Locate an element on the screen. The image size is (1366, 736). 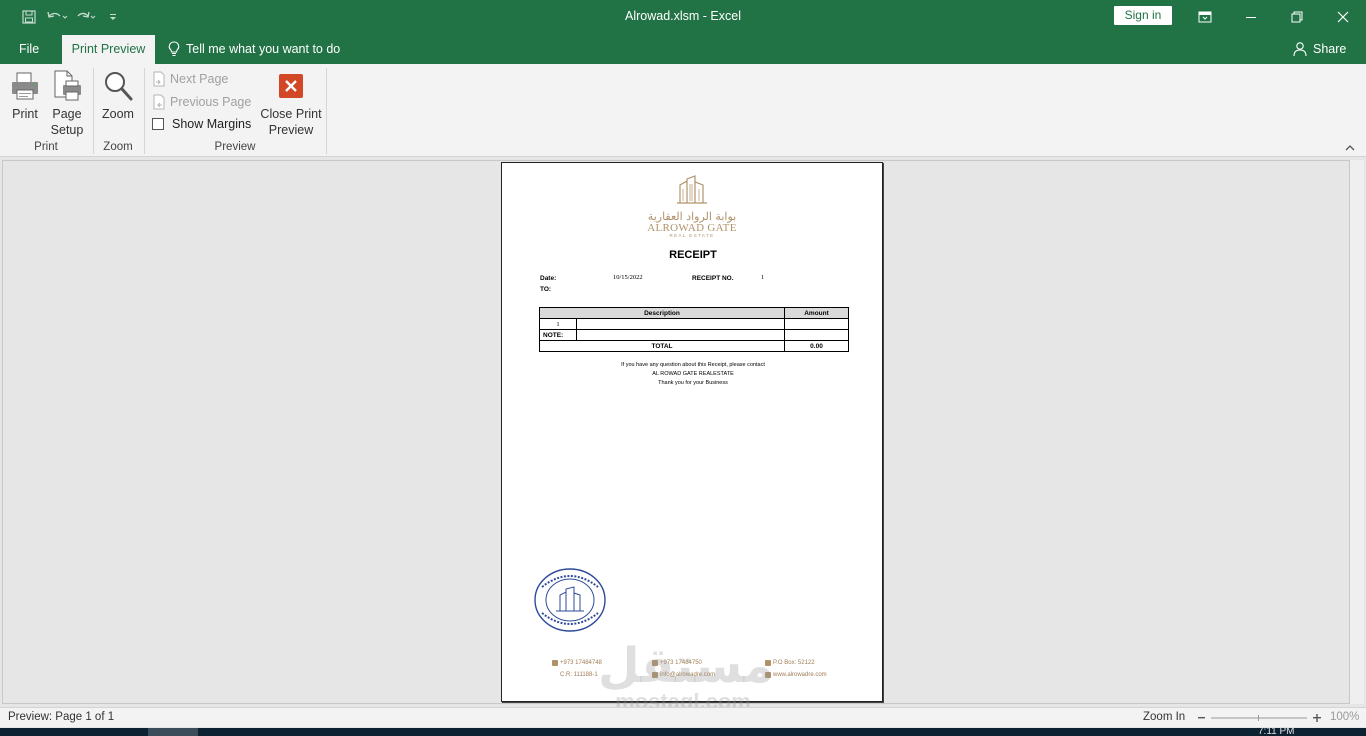
date-label: Date: is located at coordinates (548, 278).